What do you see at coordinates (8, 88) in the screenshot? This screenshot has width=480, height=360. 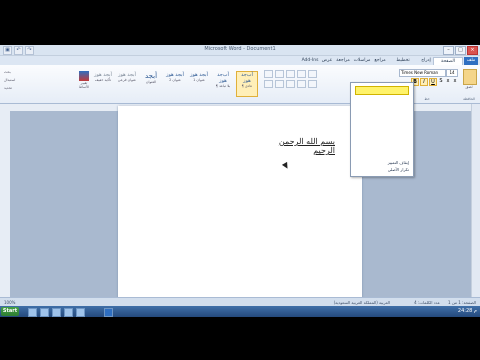 I see `select-button: تحديد` at bounding box center [8, 88].